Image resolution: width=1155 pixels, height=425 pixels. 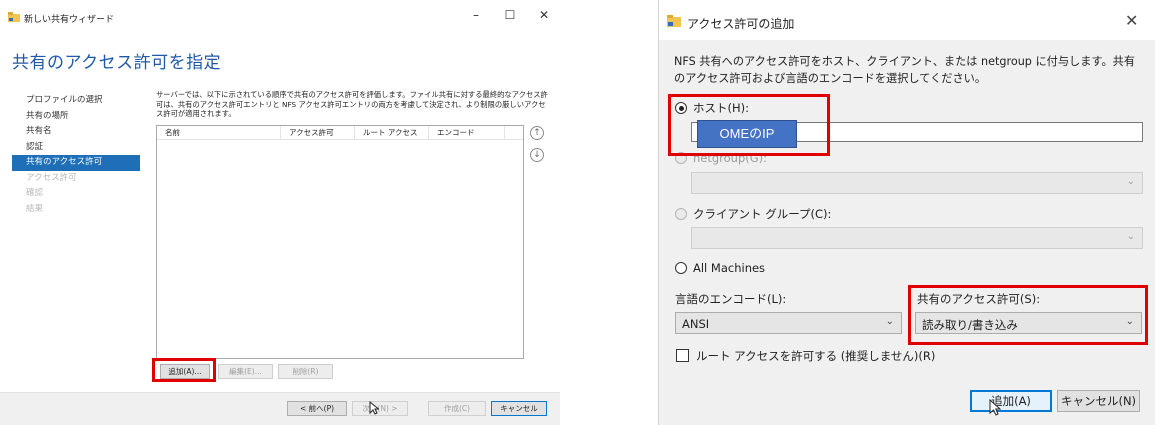 What do you see at coordinates (510, 15) in the screenshot?
I see `maximize-button: ☐` at bounding box center [510, 15].